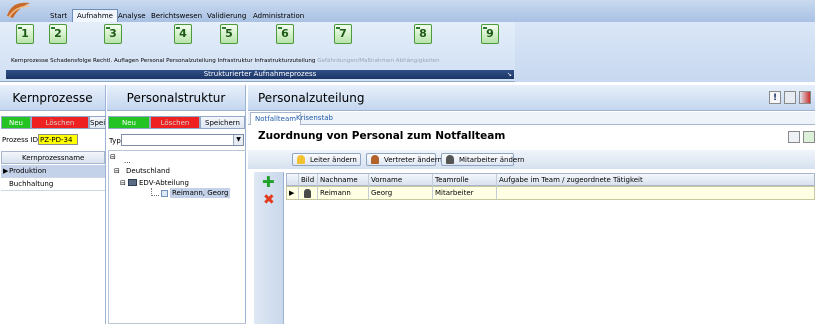  Describe the element at coordinates (164, 183) in the screenshot. I see `tree-dept-label: EDV-Abteilung` at that location.